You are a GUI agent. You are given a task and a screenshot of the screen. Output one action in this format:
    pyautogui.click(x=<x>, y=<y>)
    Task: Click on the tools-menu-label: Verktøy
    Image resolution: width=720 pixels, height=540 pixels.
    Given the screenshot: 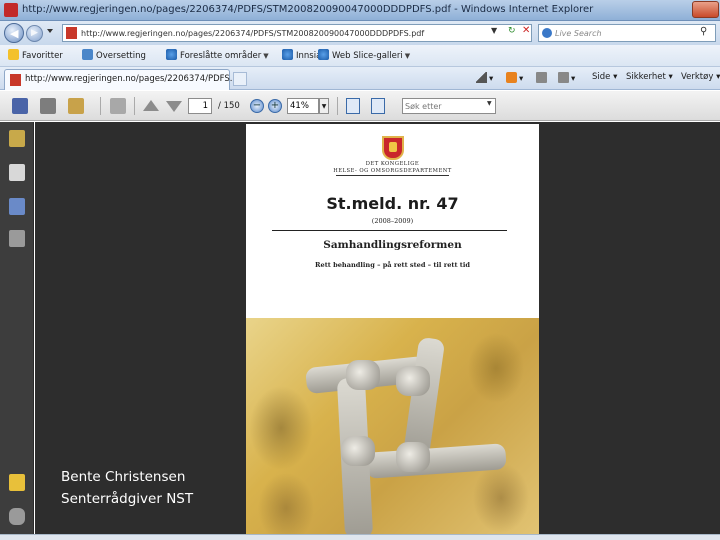 What is the action you would take?
    pyautogui.click(x=697, y=77)
    